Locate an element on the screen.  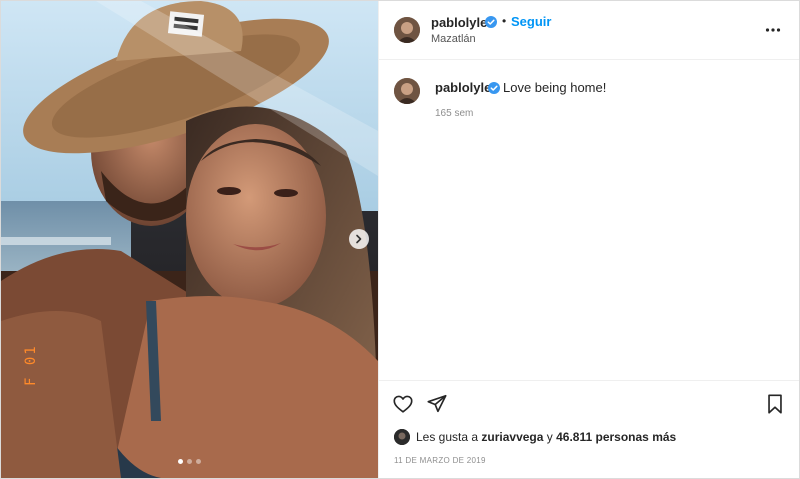
caption-username: pablolyle is located at coordinates (463, 87).